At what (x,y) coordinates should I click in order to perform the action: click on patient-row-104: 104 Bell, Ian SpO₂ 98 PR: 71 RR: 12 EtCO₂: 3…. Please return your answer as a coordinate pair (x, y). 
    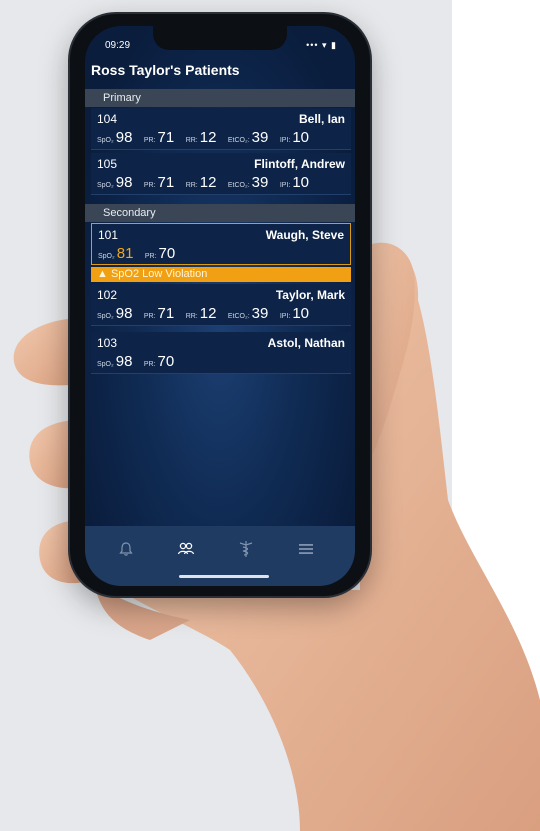
    Looking at the image, I should click on (221, 129).